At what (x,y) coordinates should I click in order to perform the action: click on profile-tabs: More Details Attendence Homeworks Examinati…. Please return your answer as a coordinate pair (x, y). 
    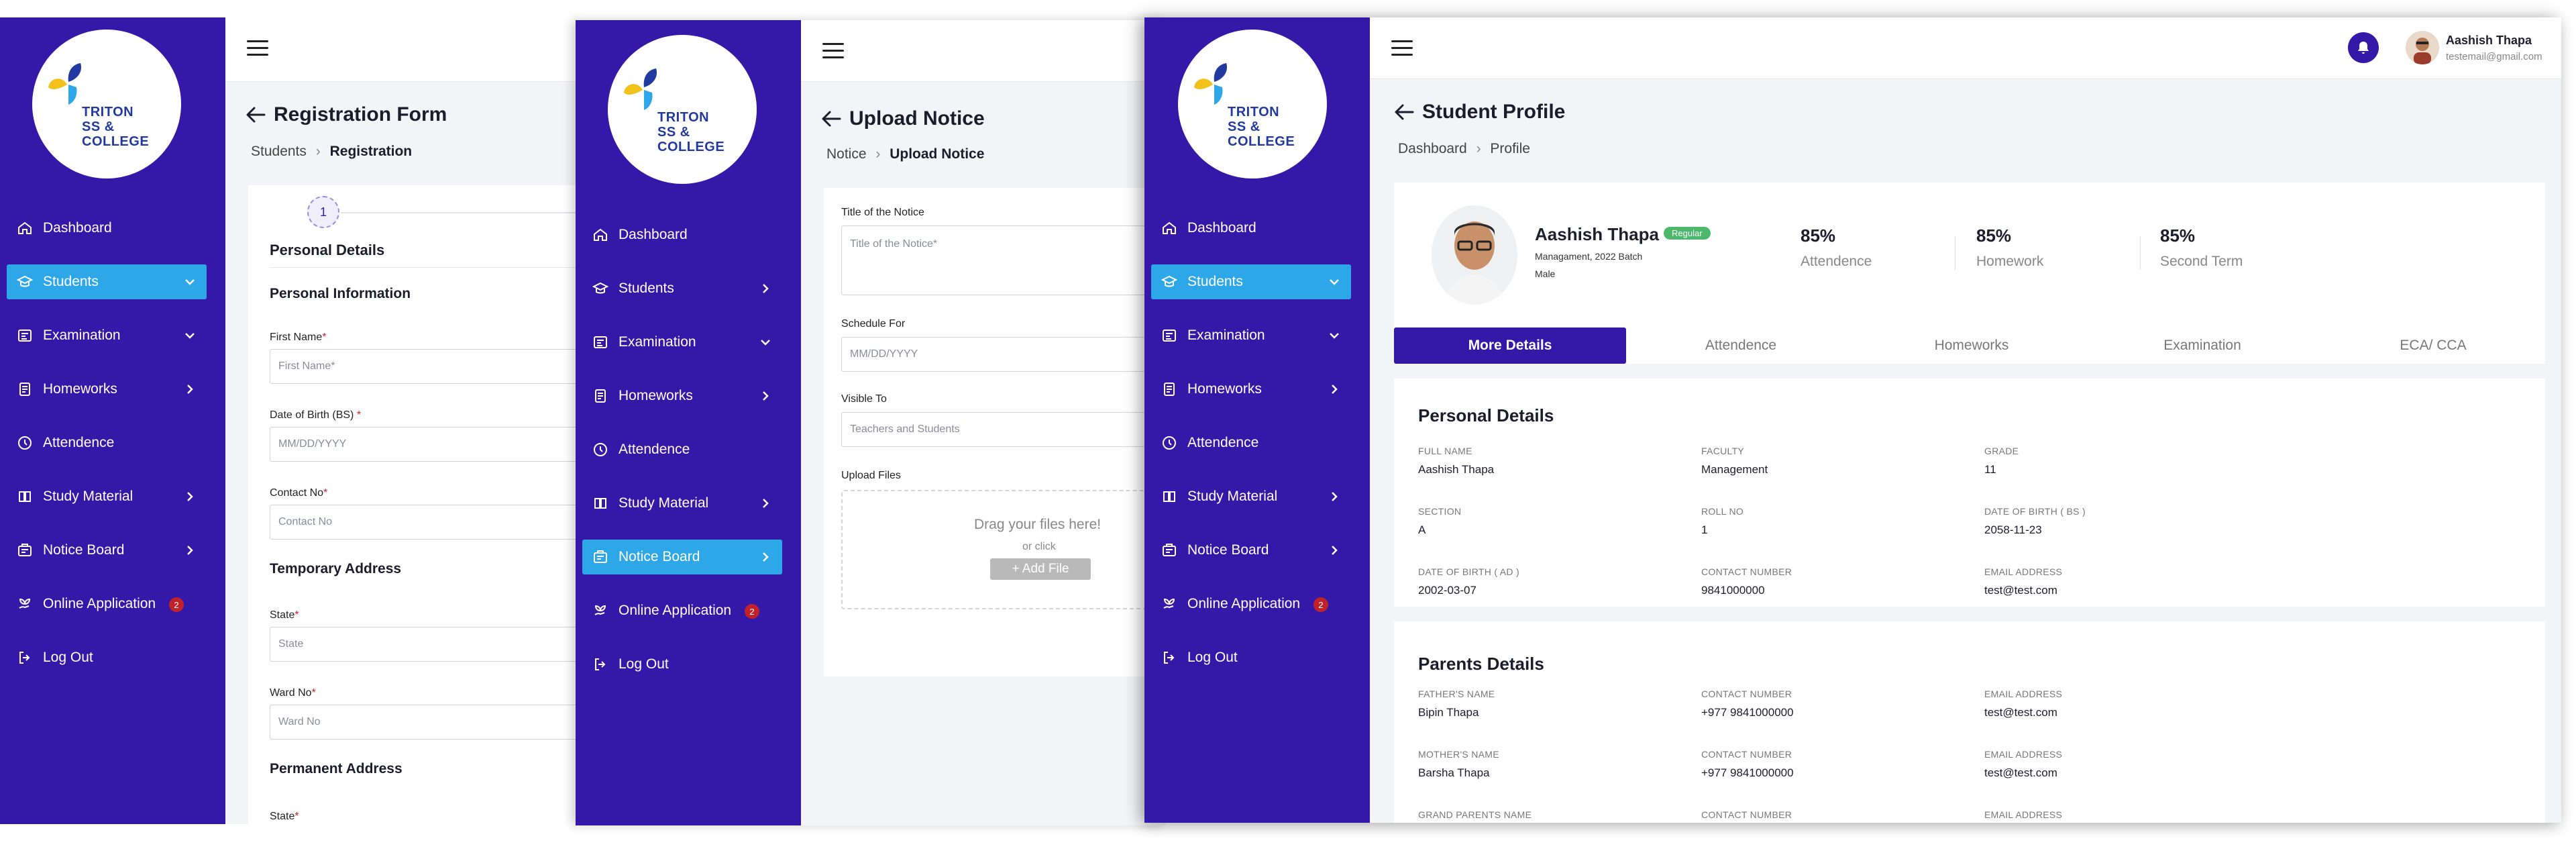
    Looking at the image, I should click on (1969, 346).